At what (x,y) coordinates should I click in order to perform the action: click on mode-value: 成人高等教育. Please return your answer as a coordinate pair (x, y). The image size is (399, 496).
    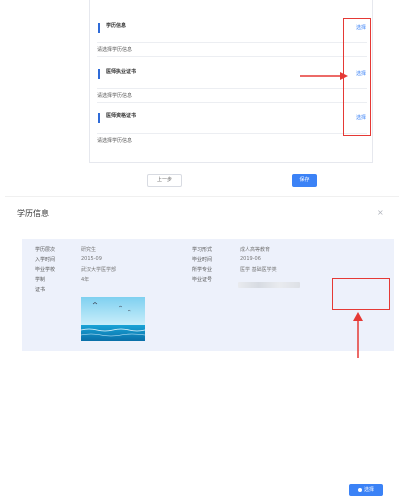
    Looking at the image, I should click on (255, 250).